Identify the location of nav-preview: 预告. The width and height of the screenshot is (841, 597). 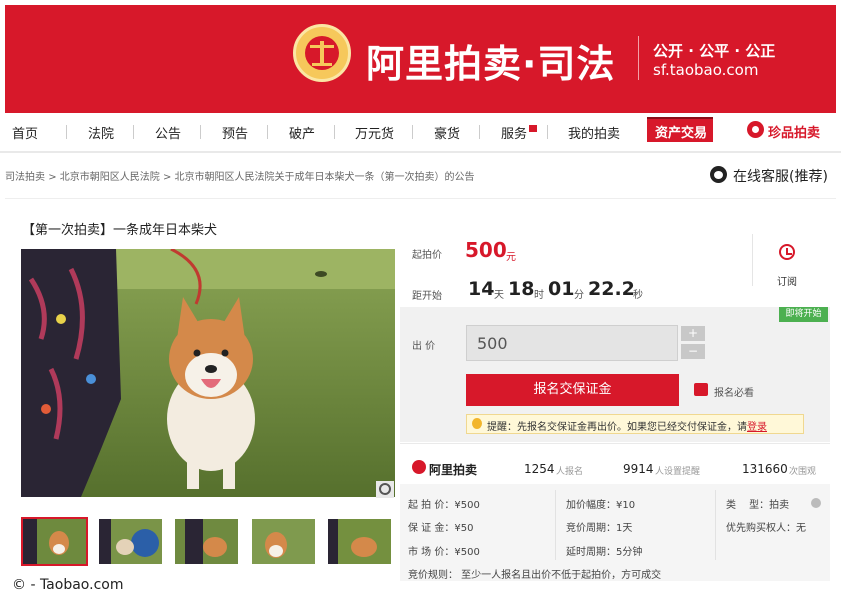
(235, 132).